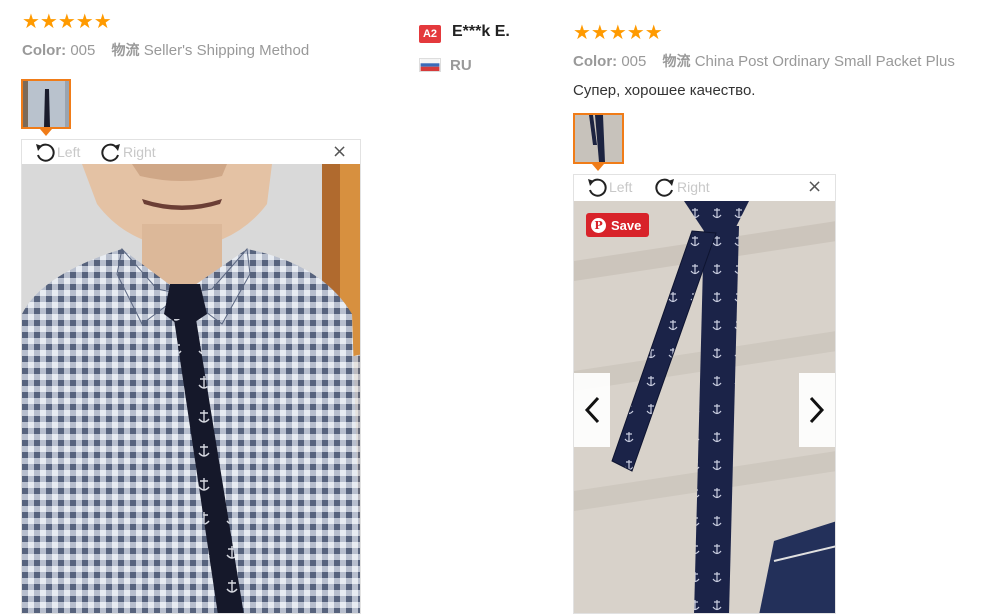 The image size is (1000, 614). What do you see at coordinates (824, 61) in the screenshot?
I see `shipping-value: China Post Ordinary Small Packet Plus` at bounding box center [824, 61].